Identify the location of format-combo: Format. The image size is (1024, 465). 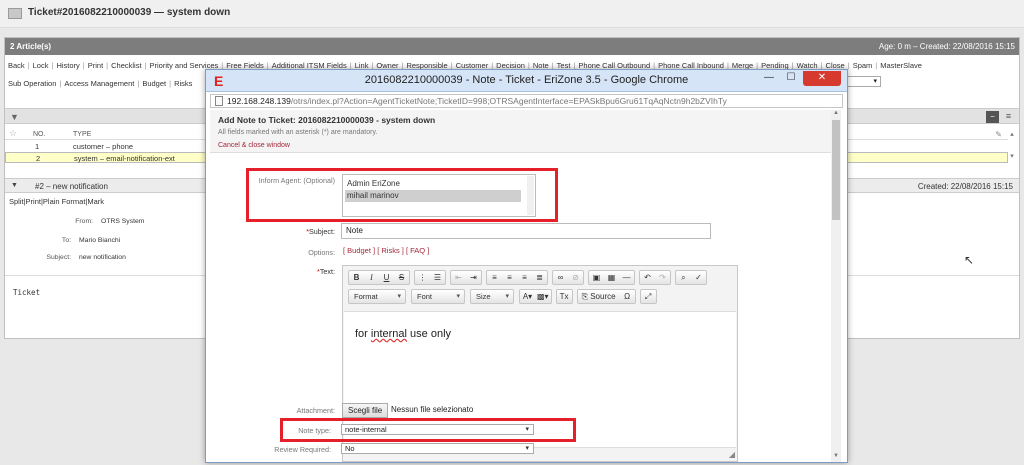
(377, 296).